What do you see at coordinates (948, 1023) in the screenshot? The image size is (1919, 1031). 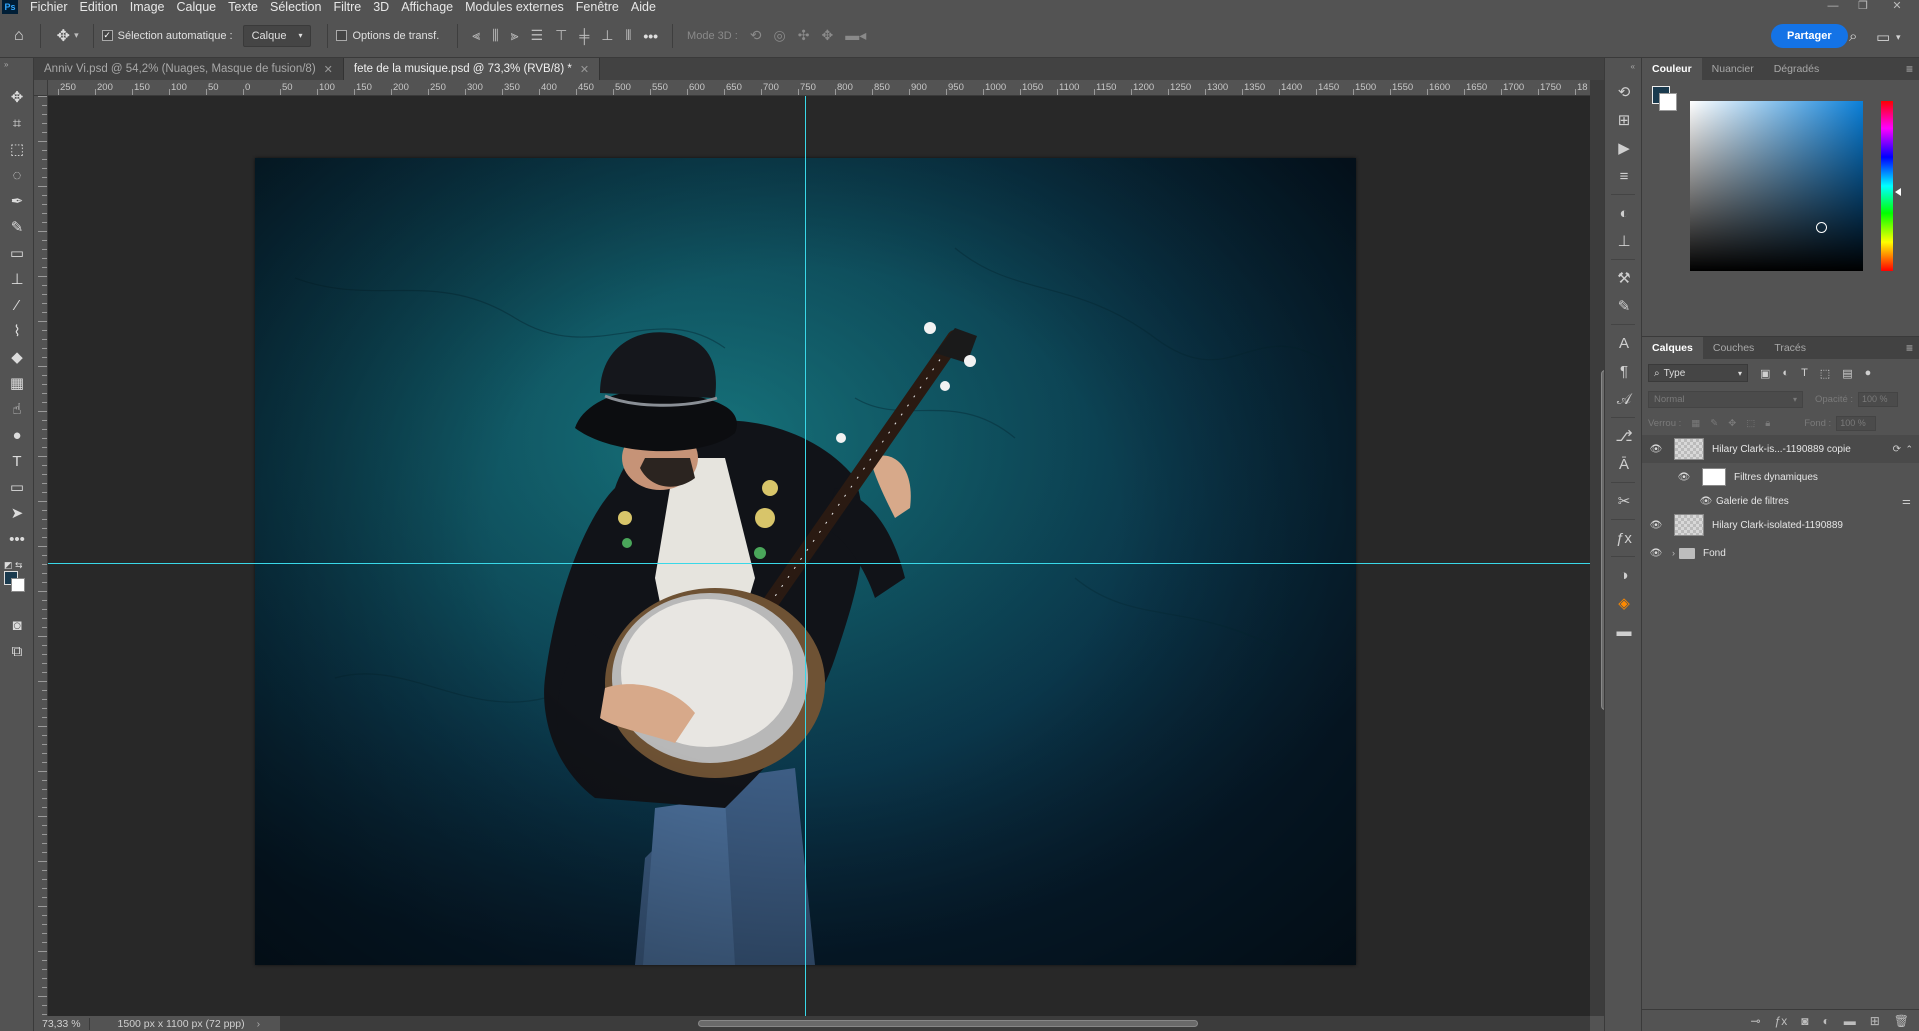 I see `scrollbar-thumb` at bounding box center [948, 1023].